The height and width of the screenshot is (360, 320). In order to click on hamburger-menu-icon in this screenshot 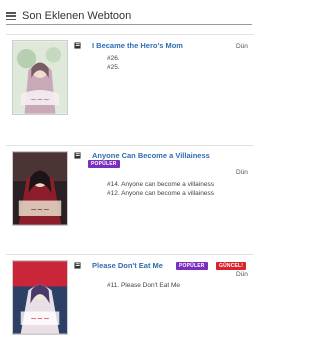, I will do `click(11, 16)`.